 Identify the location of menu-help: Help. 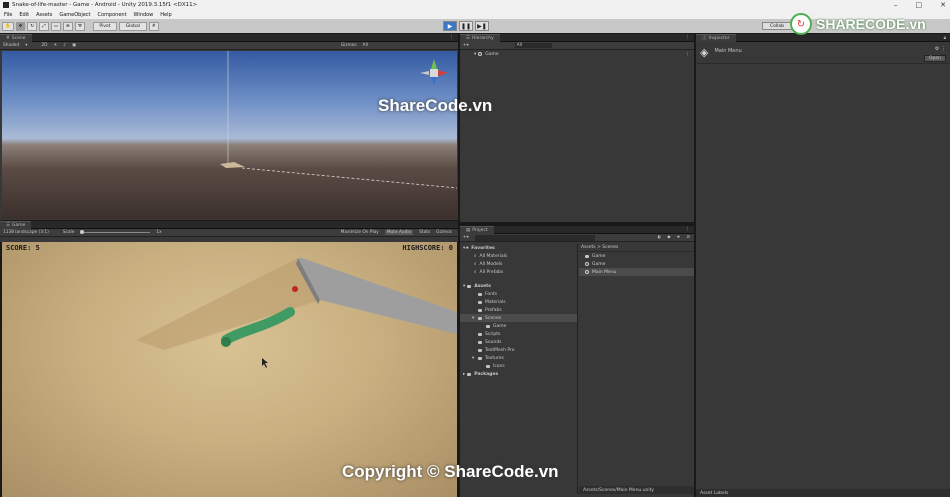
(165, 15).